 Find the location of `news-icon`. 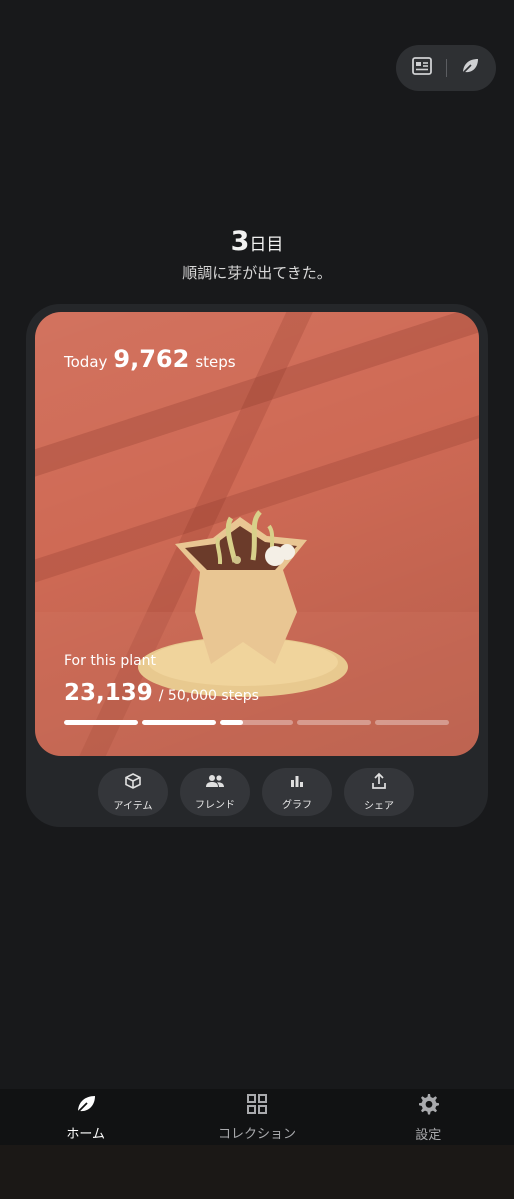

news-icon is located at coordinates (422, 68).